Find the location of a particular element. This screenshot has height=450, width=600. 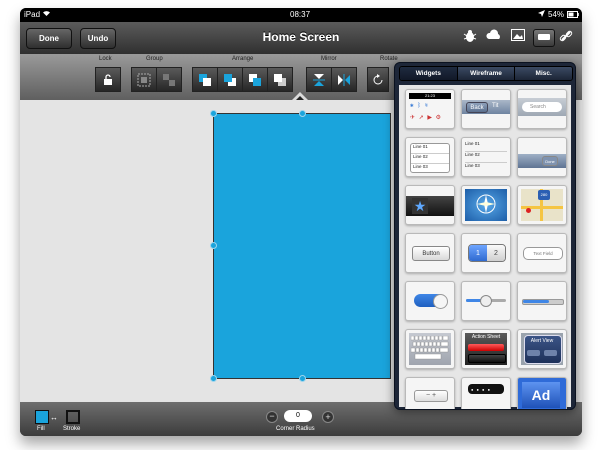

widget-navigation-bar: Back Tit is located at coordinates (486, 109).